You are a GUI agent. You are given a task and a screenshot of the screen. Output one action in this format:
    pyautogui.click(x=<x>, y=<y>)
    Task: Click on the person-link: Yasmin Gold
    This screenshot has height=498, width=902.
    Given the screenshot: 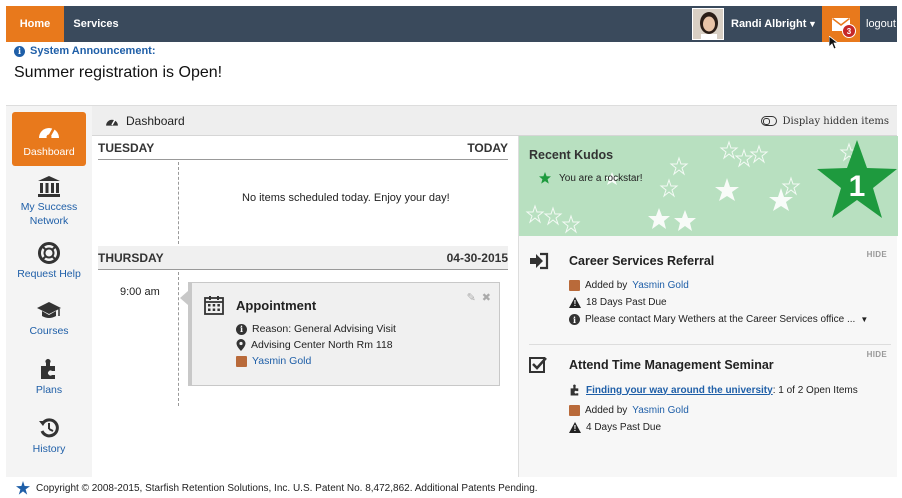 What is the action you would take?
    pyautogui.click(x=281, y=361)
    